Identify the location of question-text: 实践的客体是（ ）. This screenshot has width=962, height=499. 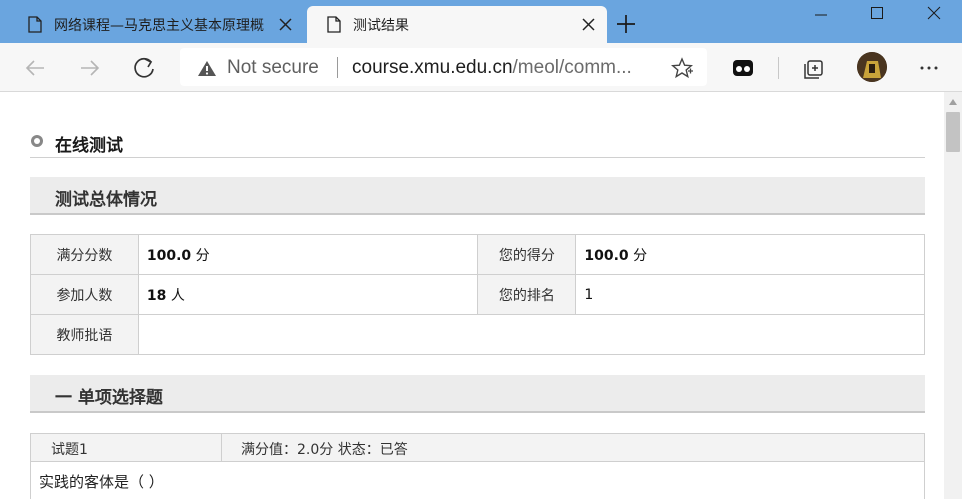
(101, 482).